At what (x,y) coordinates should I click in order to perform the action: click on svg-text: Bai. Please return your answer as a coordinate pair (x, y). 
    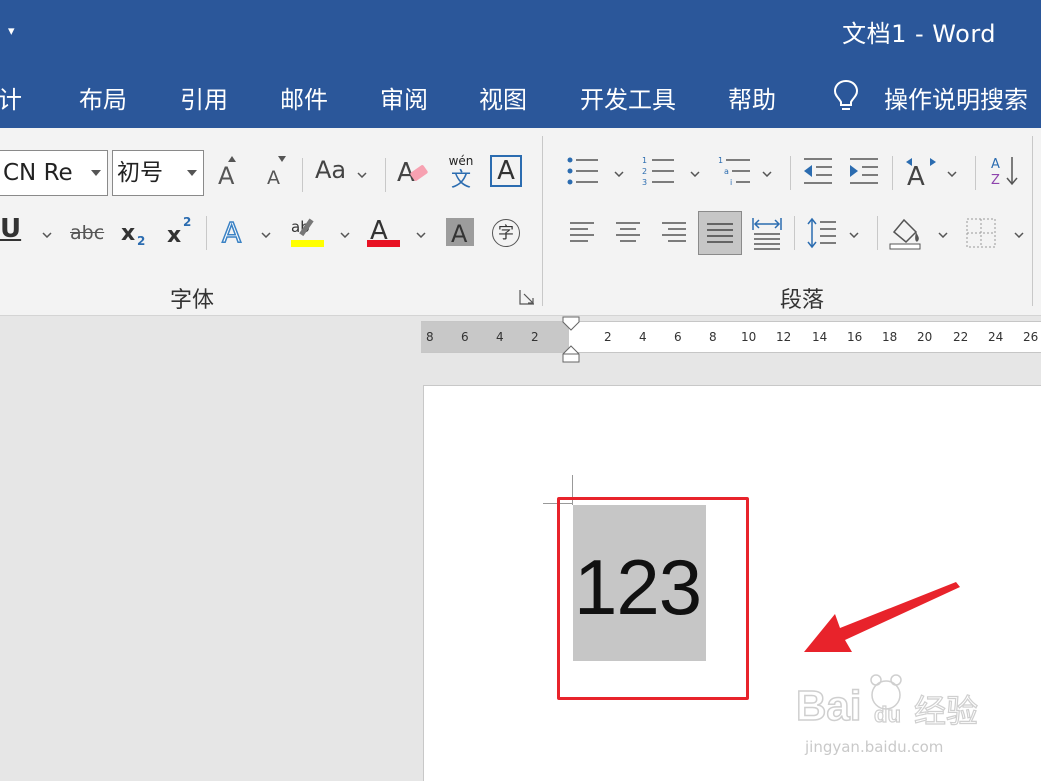
    Looking at the image, I should click on (828, 705).